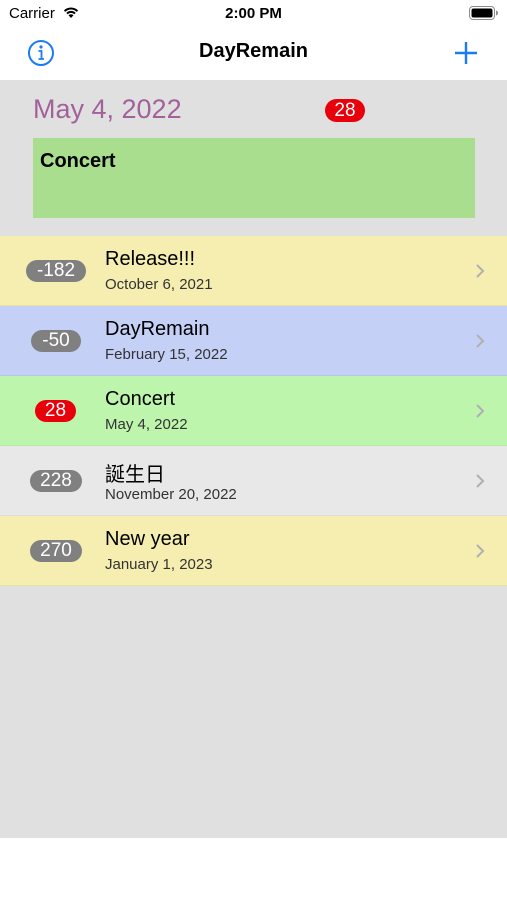 The image size is (507, 900). What do you see at coordinates (56, 551) in the screenshot?
I see `days-badge: 270` at bounding box center [56, 551].